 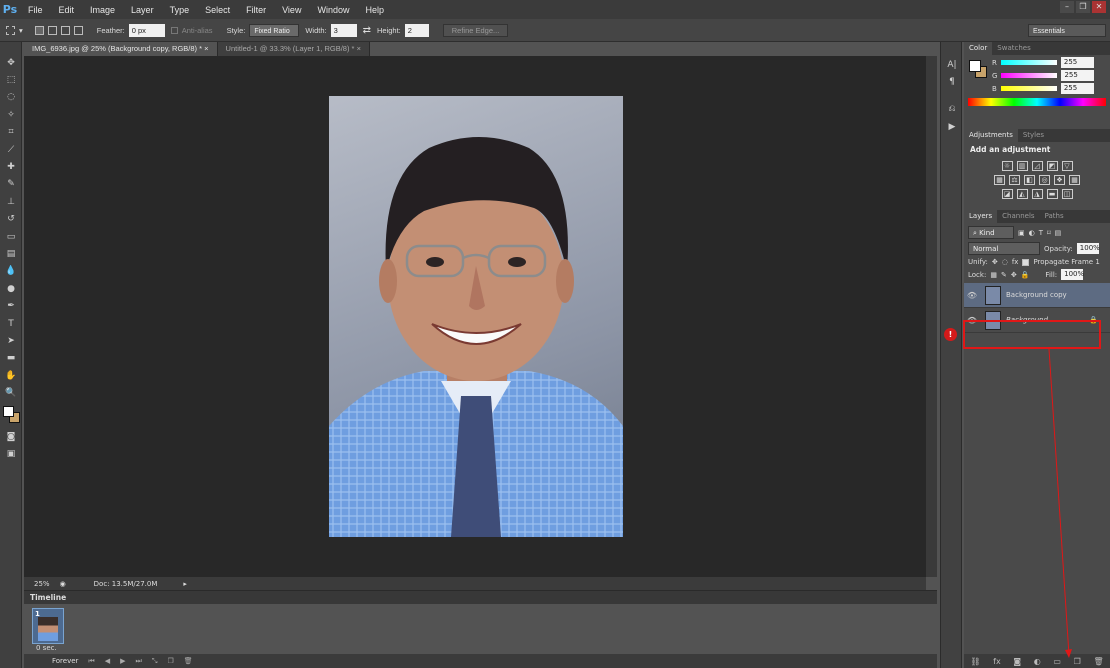 What do you see at coordinates (102, 10) in the screenshot?
I see `menu-image: Image` at bounding box center [102, 10].